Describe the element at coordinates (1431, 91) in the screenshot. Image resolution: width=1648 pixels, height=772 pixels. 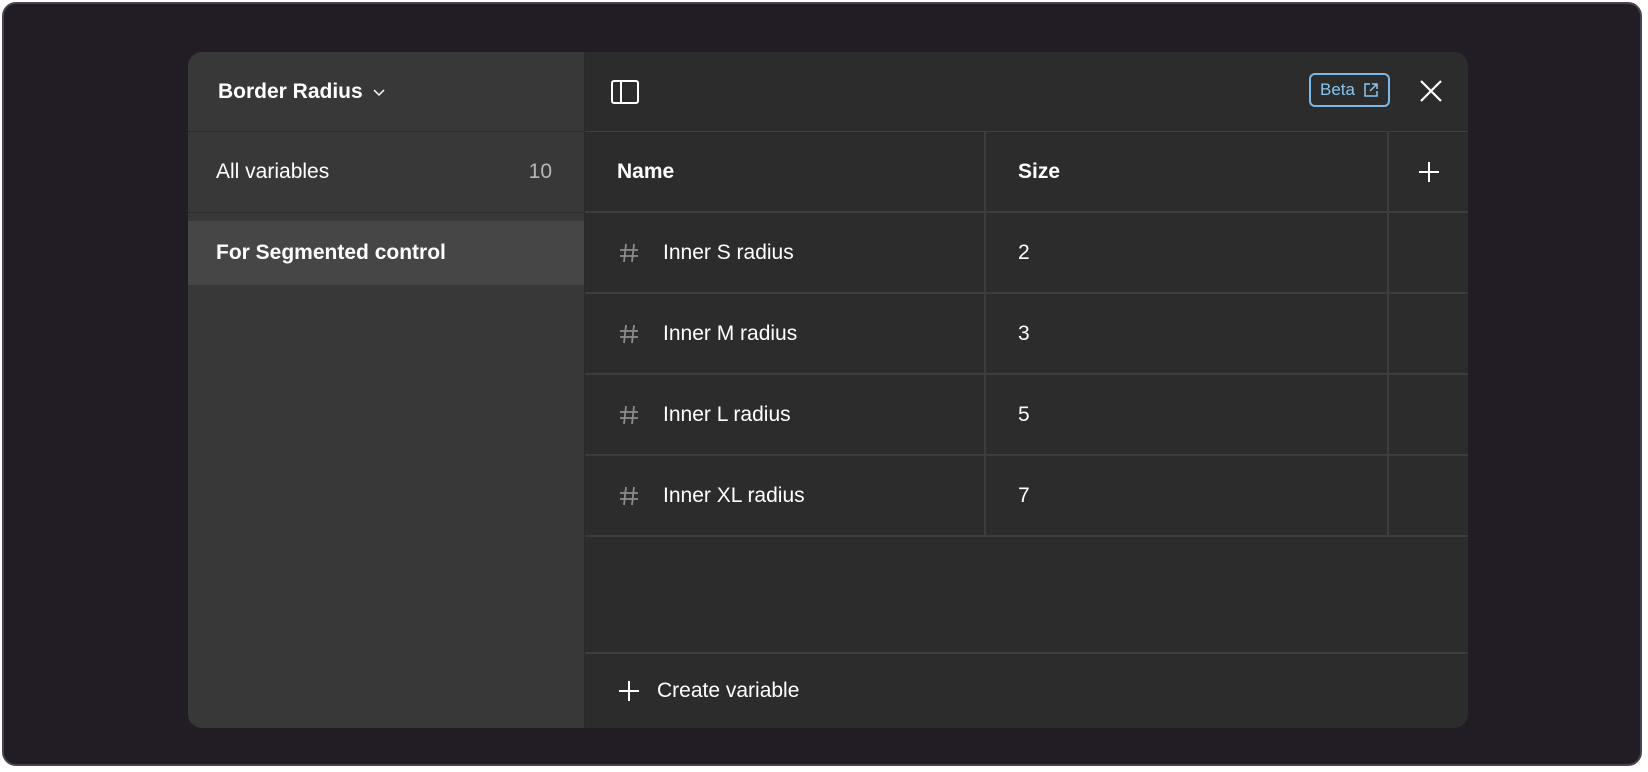
I see `close-icon` at that location.